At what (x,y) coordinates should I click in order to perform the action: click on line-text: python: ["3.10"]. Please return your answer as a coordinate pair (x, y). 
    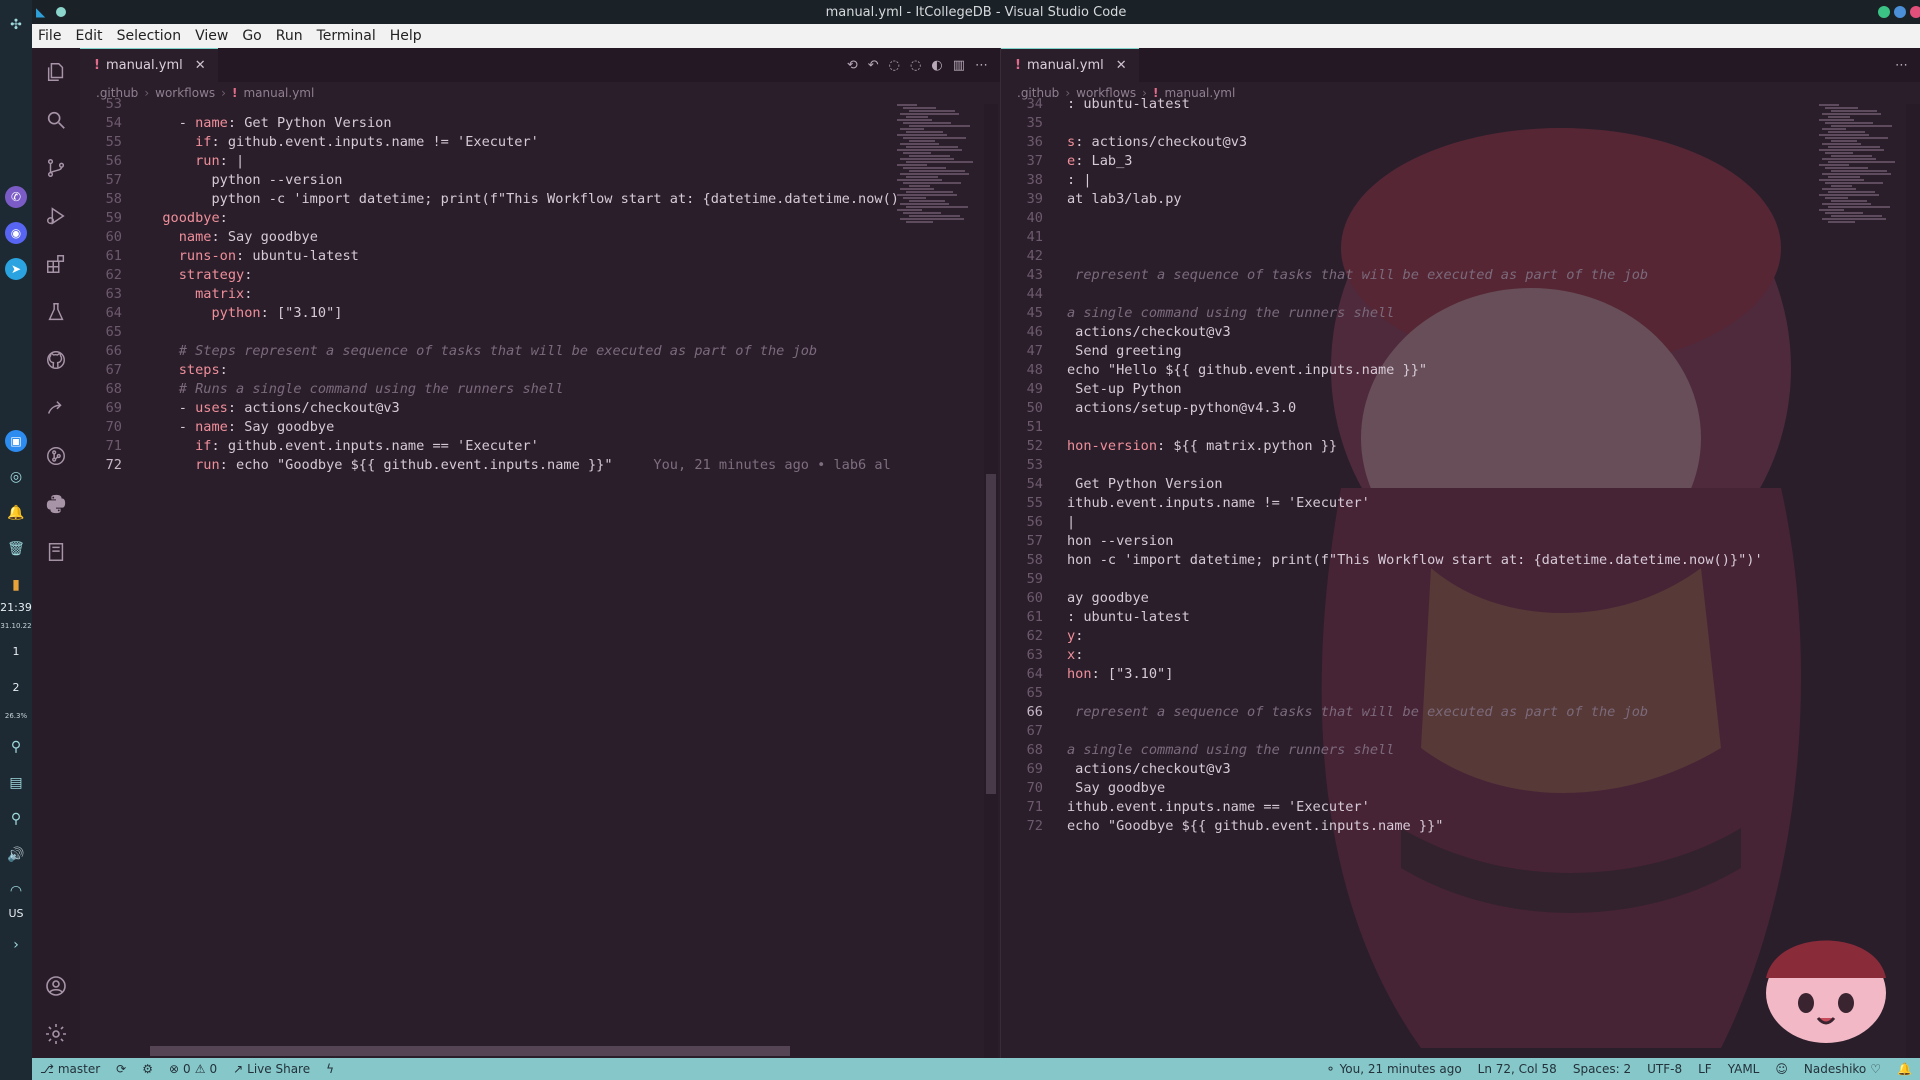
    Looking at the image, I should click on (277, 313).